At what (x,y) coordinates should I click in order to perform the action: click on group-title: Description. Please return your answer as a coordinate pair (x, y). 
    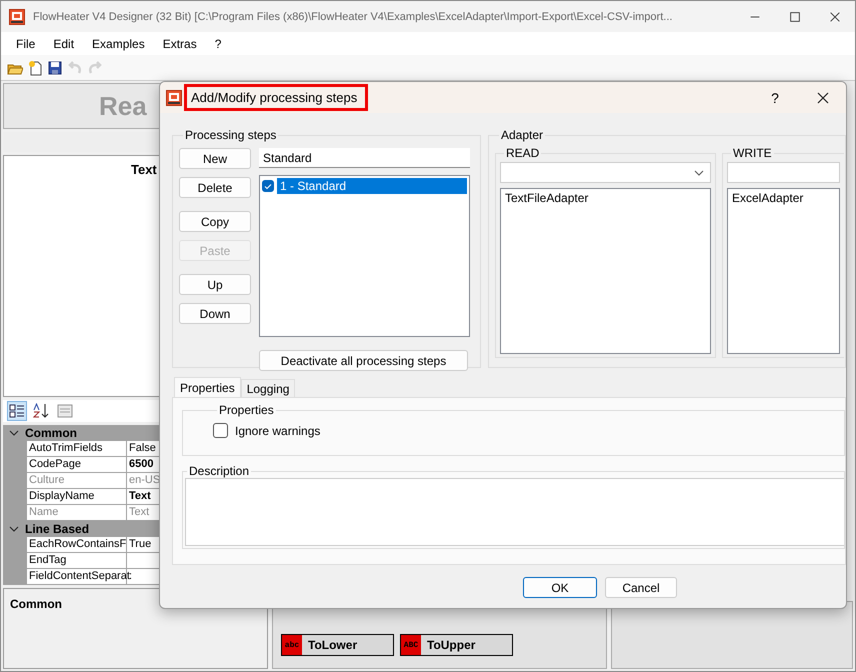
    Looking at the image, I should click on (219, 471).